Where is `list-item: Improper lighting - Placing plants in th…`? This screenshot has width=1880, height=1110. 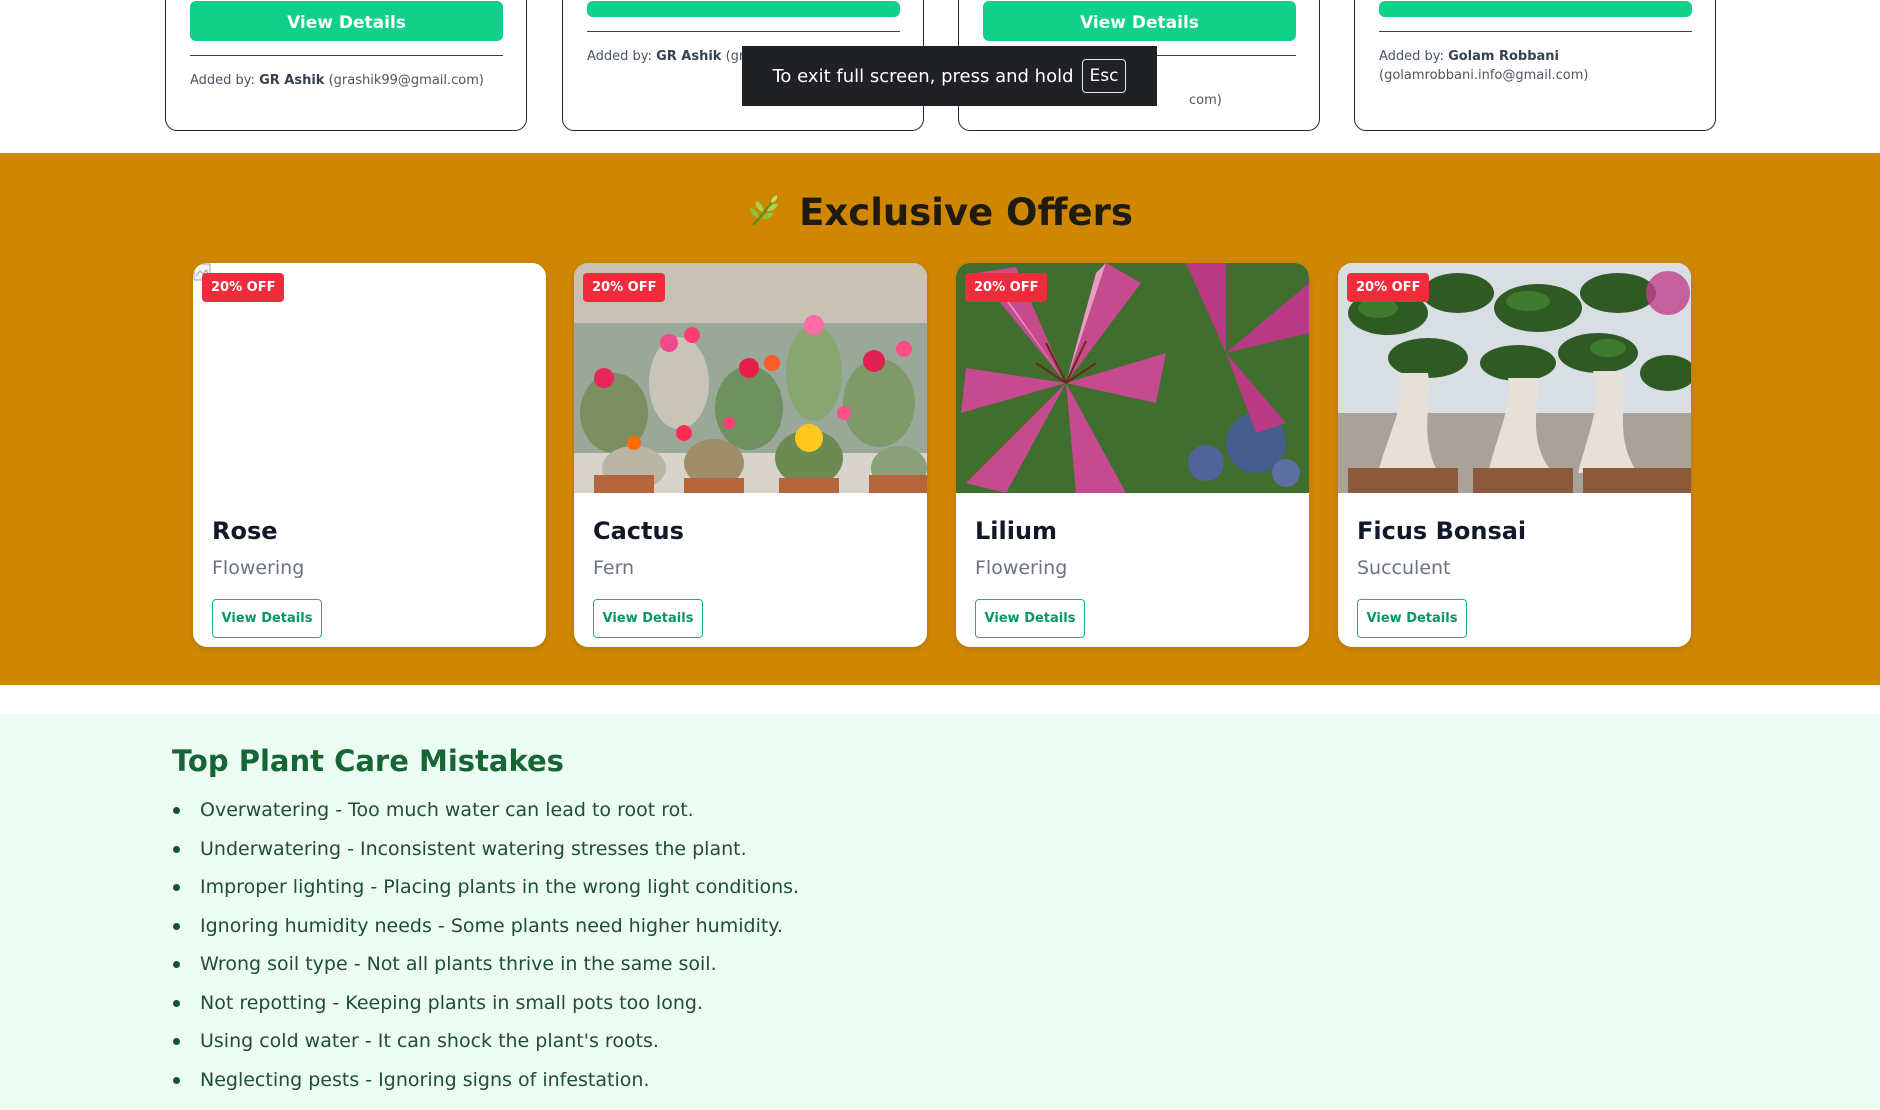 list-item: Improper lighting - Placing plants in th… is located at coordinates (485, 894).